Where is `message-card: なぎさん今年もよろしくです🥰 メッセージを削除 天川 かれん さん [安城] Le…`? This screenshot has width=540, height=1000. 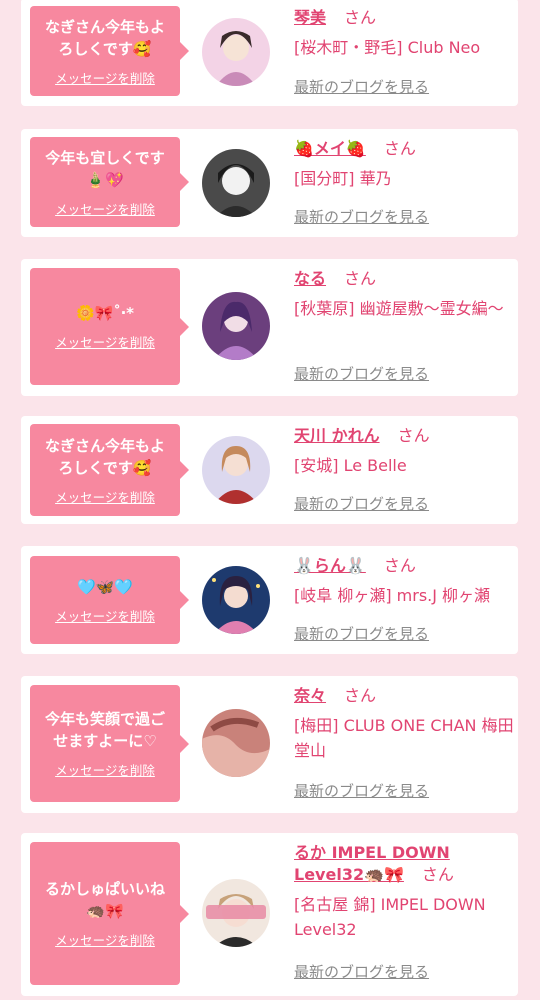 message-card: なぎさん今年もよろしくです🥰 メッセージを削除 天川 かれん さん [安城] Le… is located at coordinates (269, 470).